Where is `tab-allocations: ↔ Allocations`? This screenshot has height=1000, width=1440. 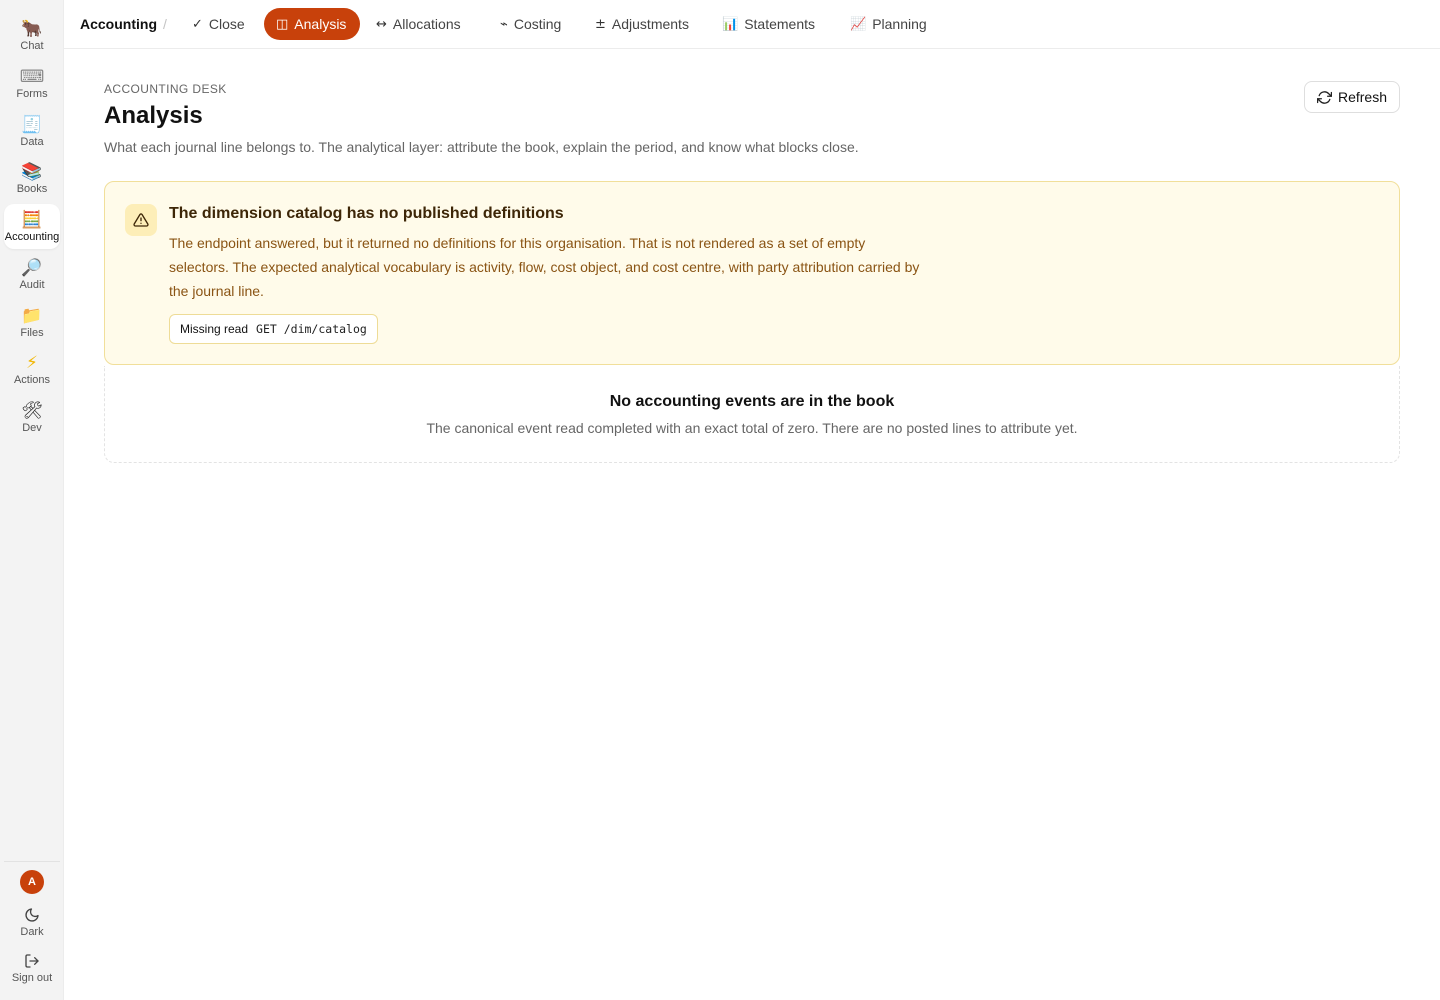
tab-allocations: ↔ Allocations is located at coordinates (418, 24).